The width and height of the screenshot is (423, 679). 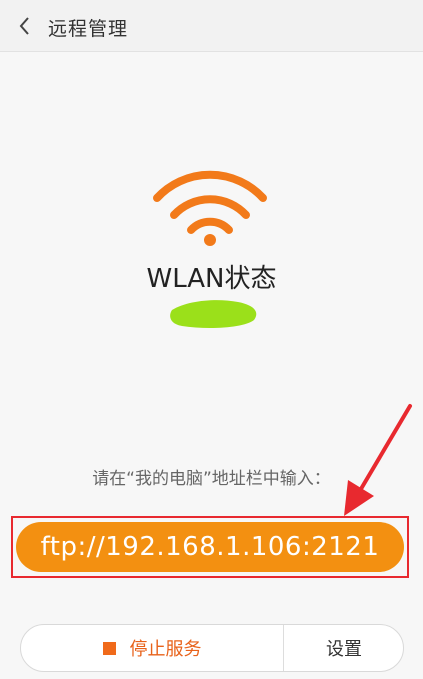 I want to click on page-title: 远程管理, so click(x=88, y=29).